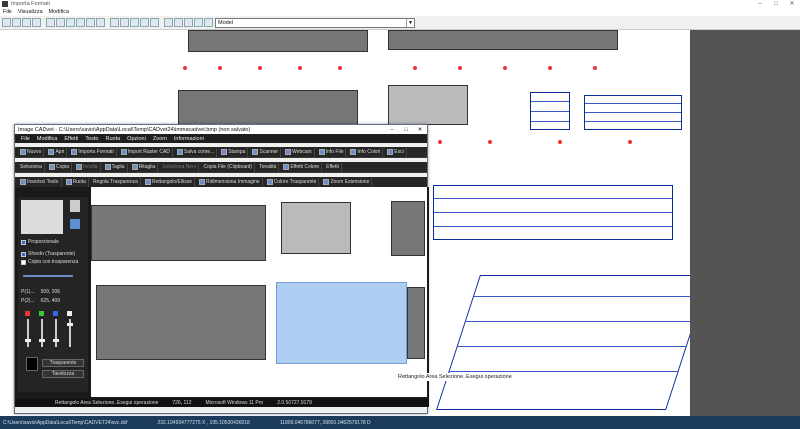  Describe the element at coordinates (42, 333) in the screenshot. I see `green-slider` at that location.